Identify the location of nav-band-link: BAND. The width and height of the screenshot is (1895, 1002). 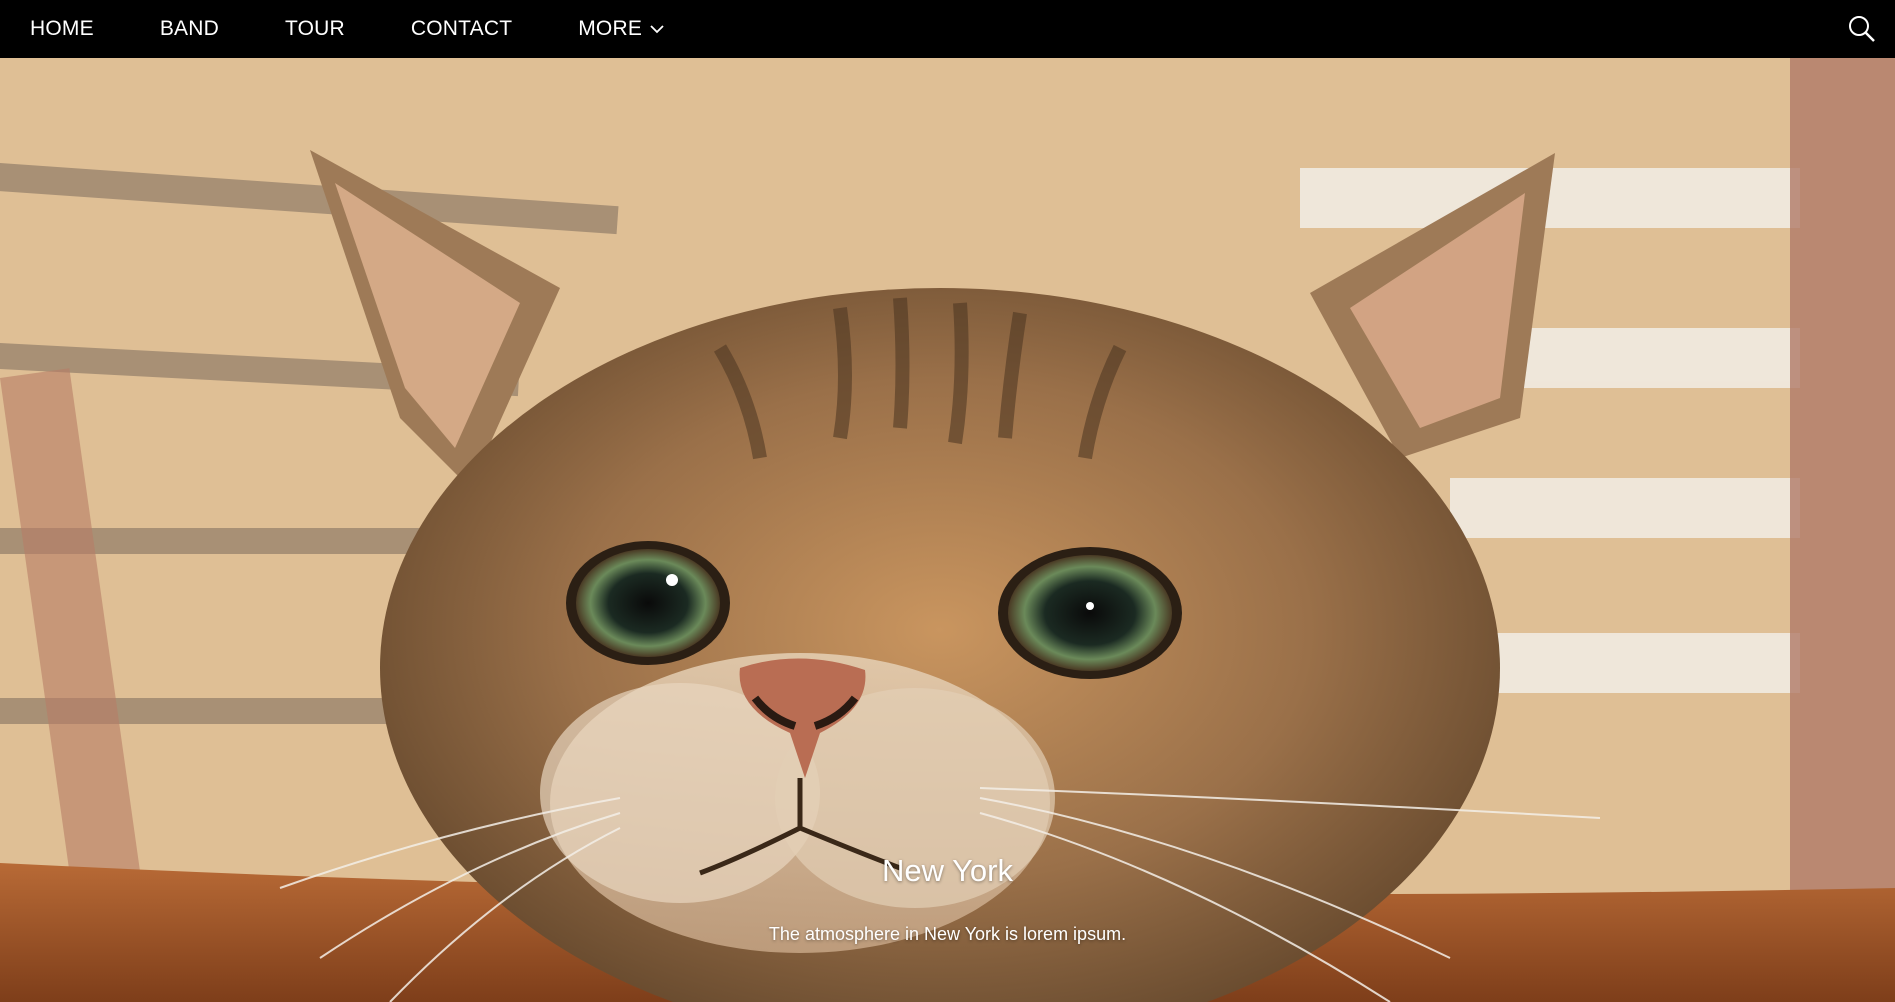
(189, 29).